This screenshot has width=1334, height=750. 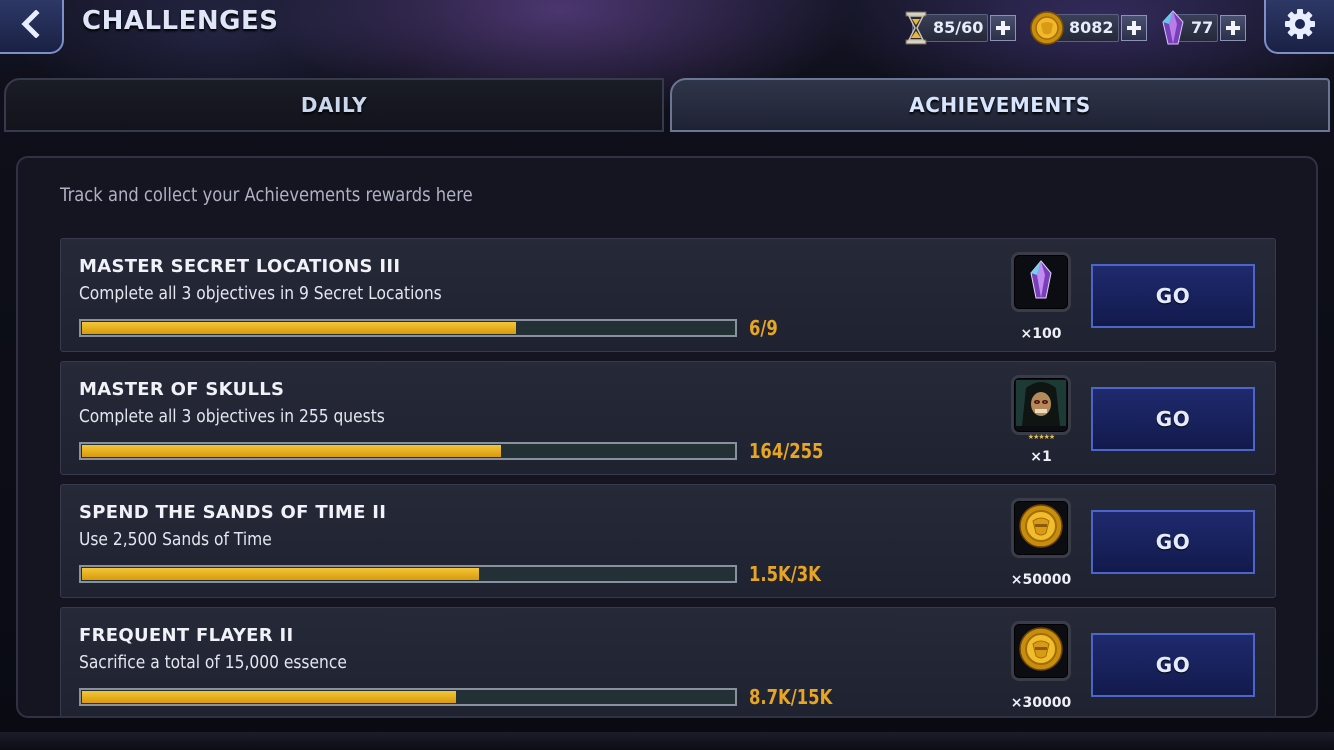 What do you see at coordinates (1041, 703) in the screenshot?
I see `reward-quantity: ×30000` at bounding box center [1041, 703].